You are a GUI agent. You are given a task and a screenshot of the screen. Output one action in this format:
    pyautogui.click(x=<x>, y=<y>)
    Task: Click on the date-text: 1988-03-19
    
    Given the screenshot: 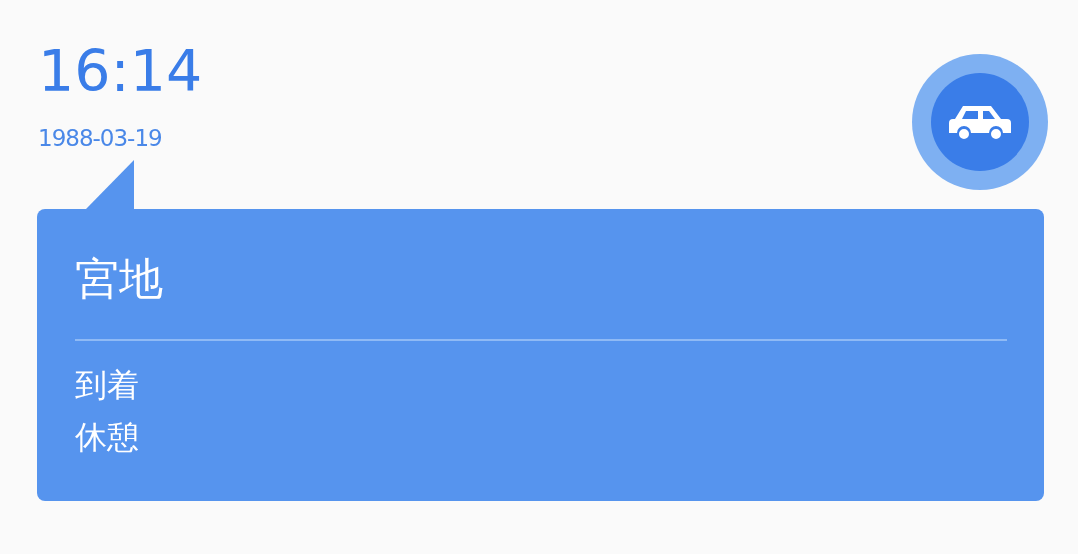 What is the action you would take?
    pyautogui.click(x=100, y=138)
    